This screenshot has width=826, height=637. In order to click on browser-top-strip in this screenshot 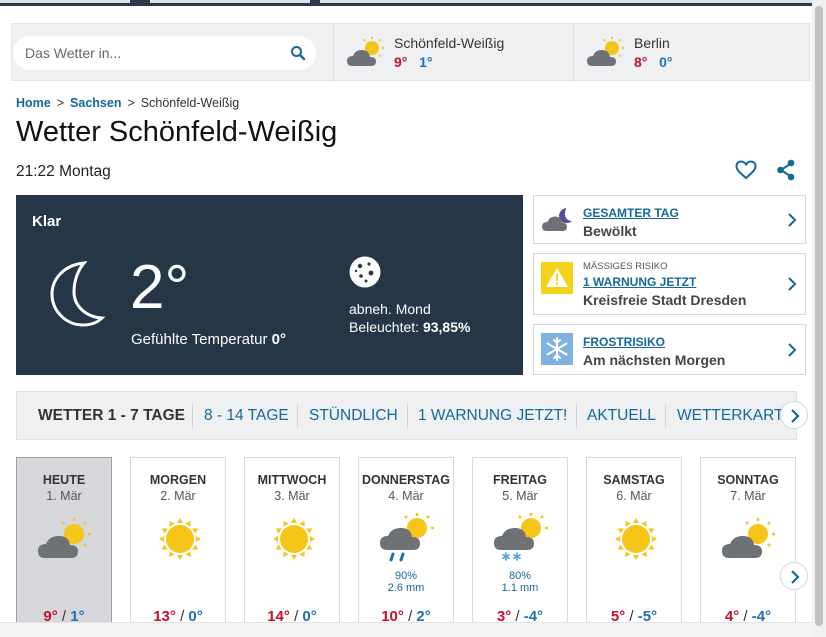, I will do `click(413, 3)`.